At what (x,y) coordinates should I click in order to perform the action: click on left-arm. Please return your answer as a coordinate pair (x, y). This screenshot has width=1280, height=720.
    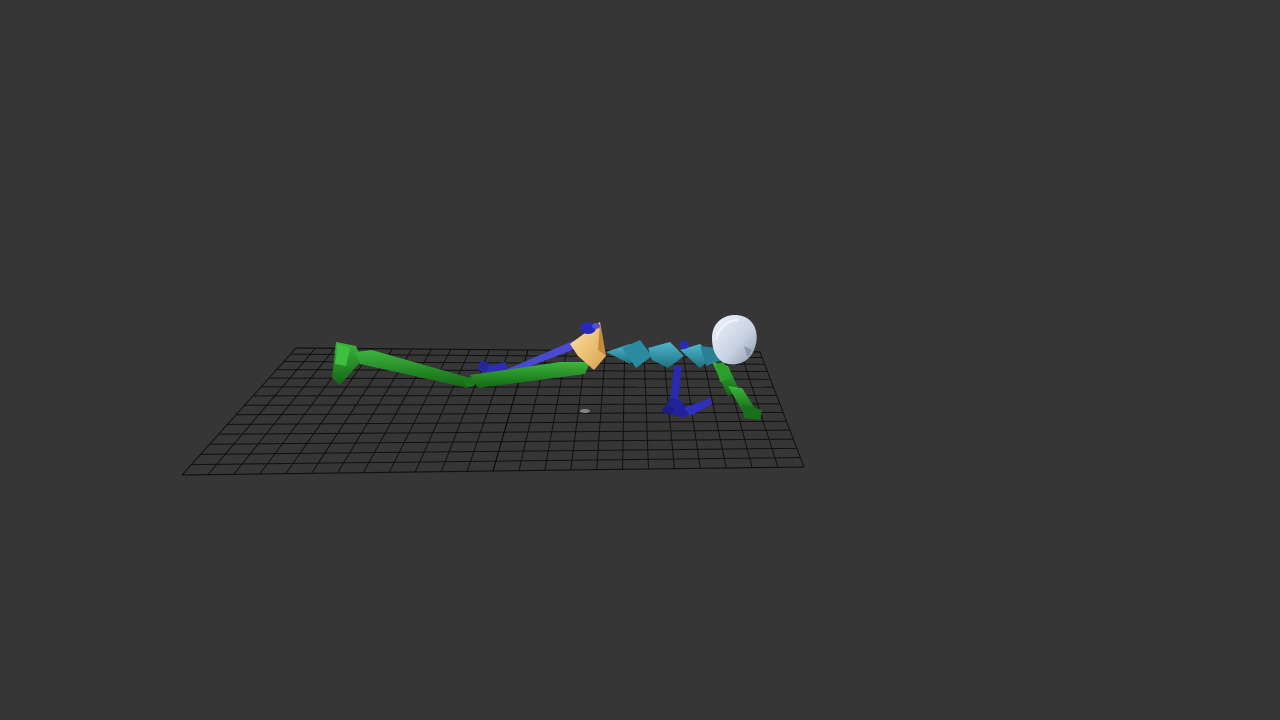
    Looking at the image, I should click on (687, 392).